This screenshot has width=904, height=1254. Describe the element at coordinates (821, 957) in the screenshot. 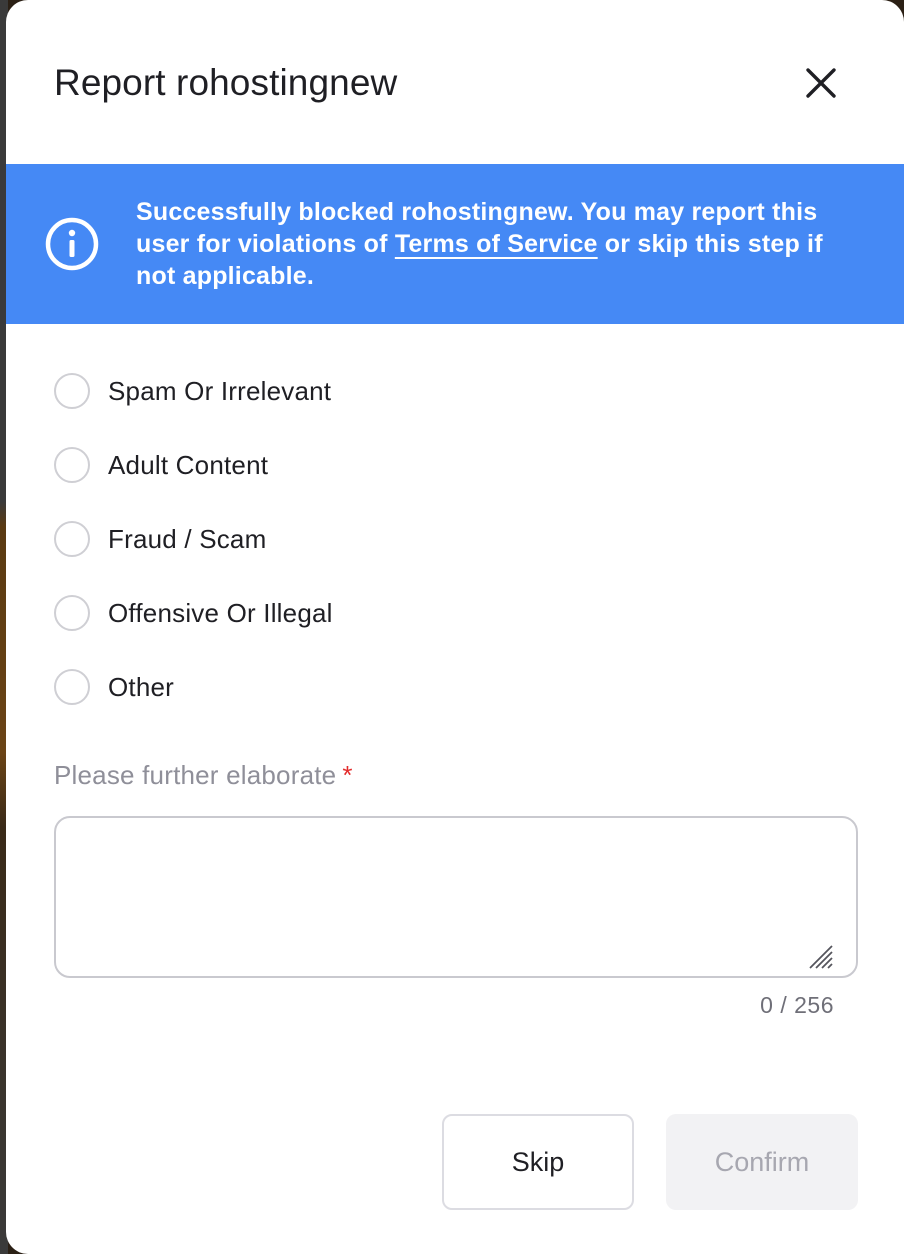

I see `resize-handle-icon` at that location.